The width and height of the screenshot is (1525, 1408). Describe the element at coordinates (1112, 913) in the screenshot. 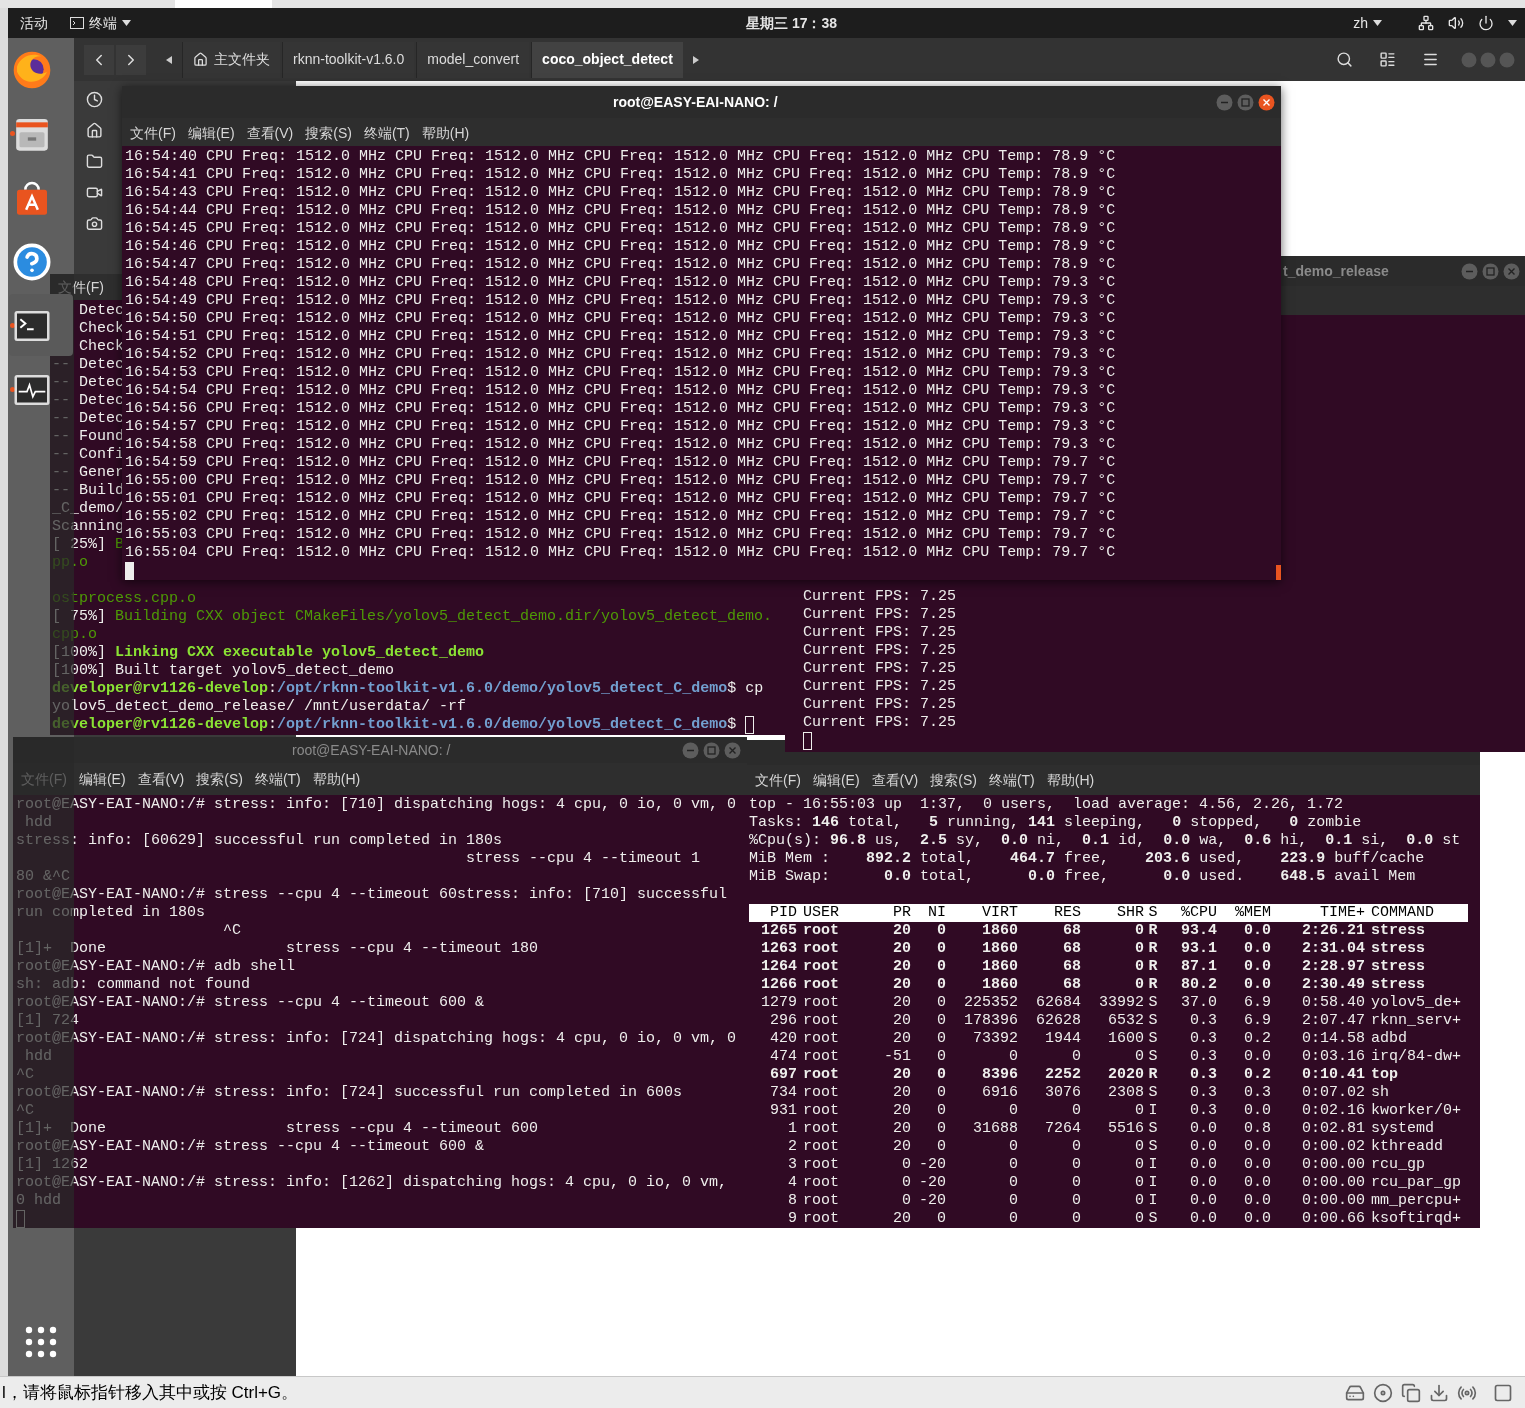

I see `column-header: SHR` at that location.